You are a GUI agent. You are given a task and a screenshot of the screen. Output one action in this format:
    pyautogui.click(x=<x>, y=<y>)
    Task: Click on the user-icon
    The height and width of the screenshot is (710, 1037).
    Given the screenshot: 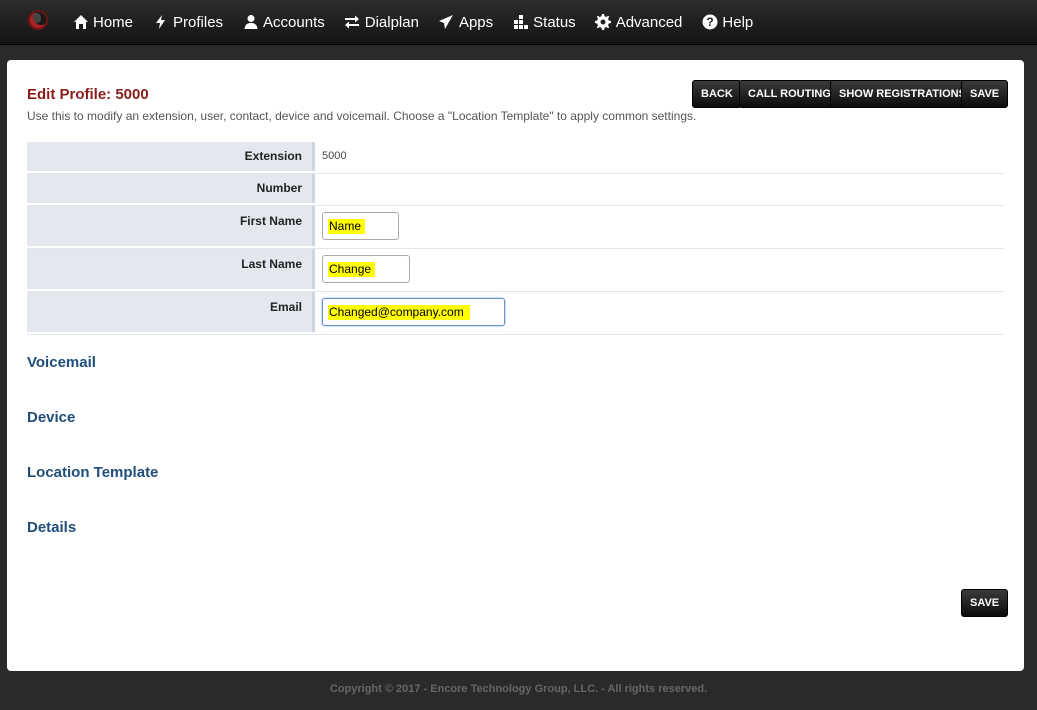 What is the action you would take?
    pyautogui.click(x=250, y=22)
    